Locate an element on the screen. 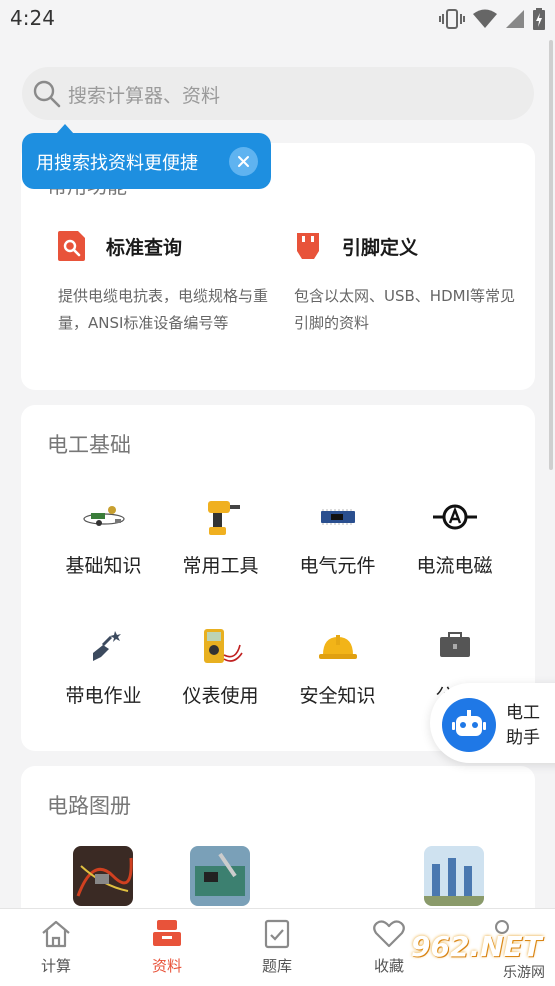 Image resolution: width=555 pixels, height=986 pixels. tab-label: 资料 is located at coordinates (166, 966).